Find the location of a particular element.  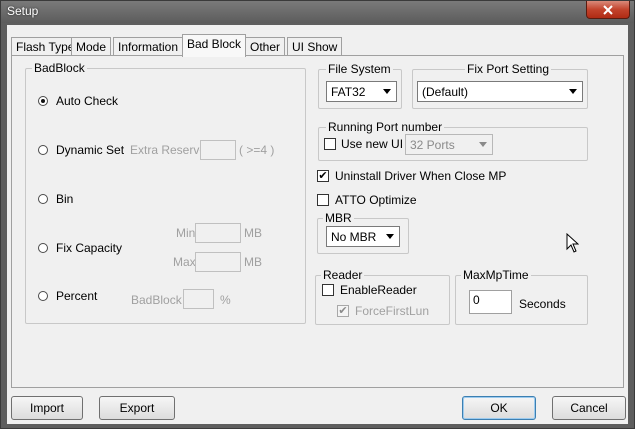

fix-port-group: Fix Port Setting (Default) is located at coordinates (500, 85).